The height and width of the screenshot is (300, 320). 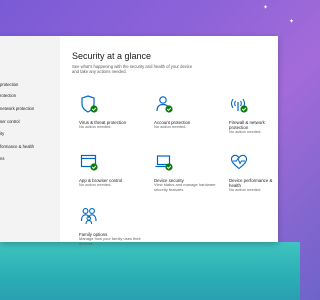 I want to click on card-account-protection: Account protection No action needed., so click(x=184, y=117).